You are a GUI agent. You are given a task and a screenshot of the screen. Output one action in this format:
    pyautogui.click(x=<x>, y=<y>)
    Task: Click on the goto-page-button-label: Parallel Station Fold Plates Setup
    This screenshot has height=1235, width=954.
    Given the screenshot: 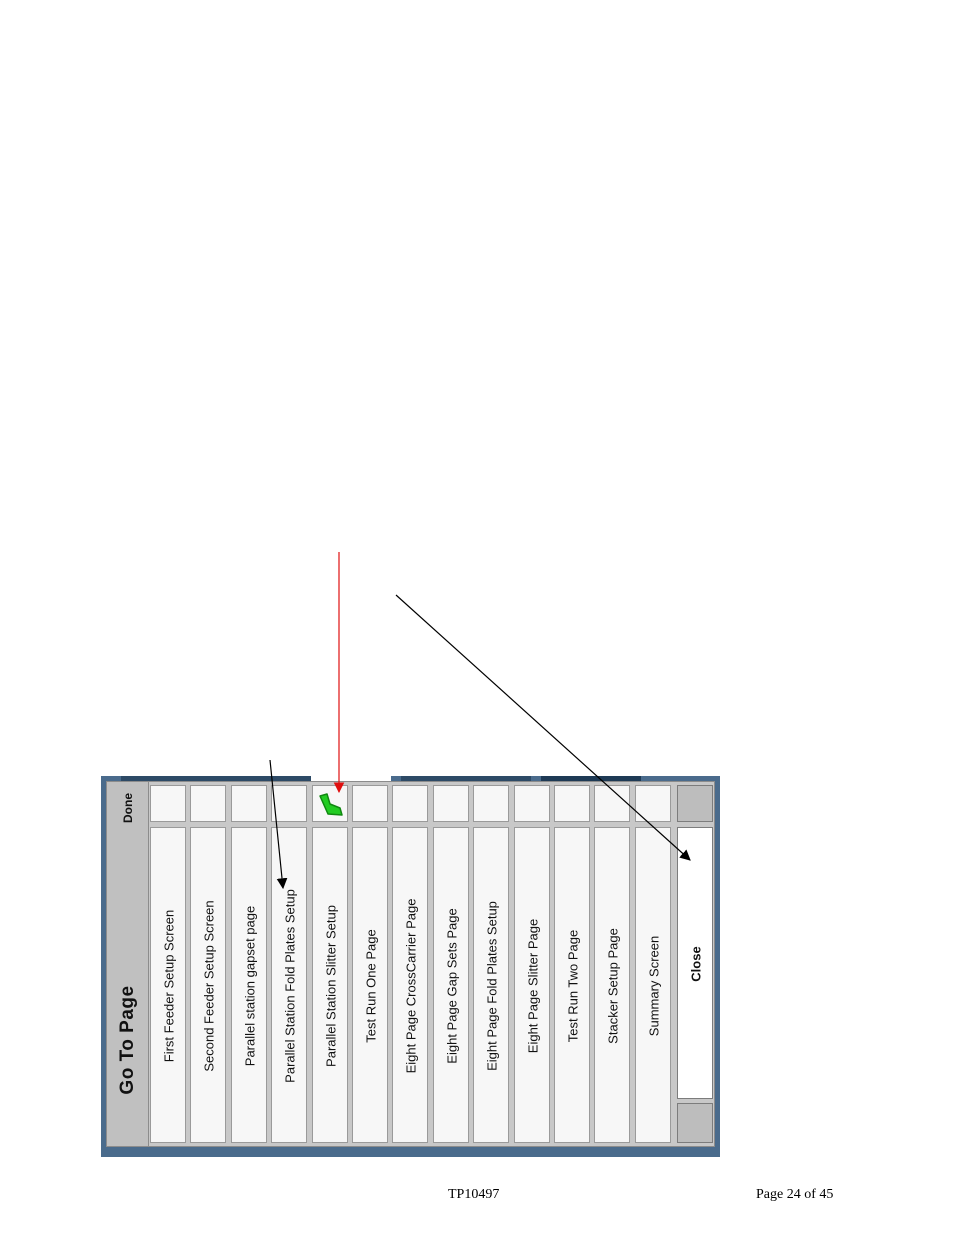 What is the action you would take?
    pyautogui.click(x=290, y=986)
    